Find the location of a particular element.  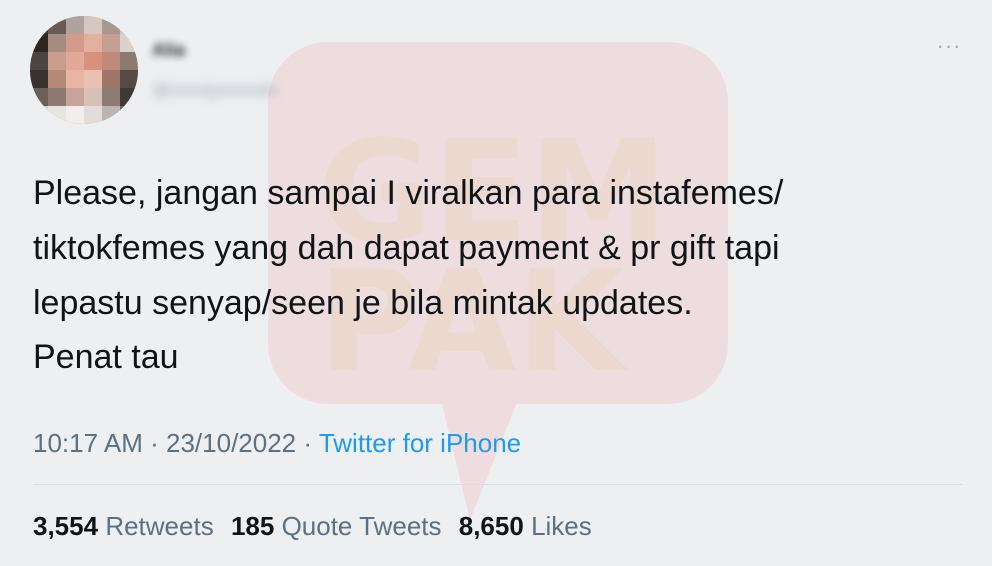

likes-count: 8,650 is located at coordinates (491, 526).